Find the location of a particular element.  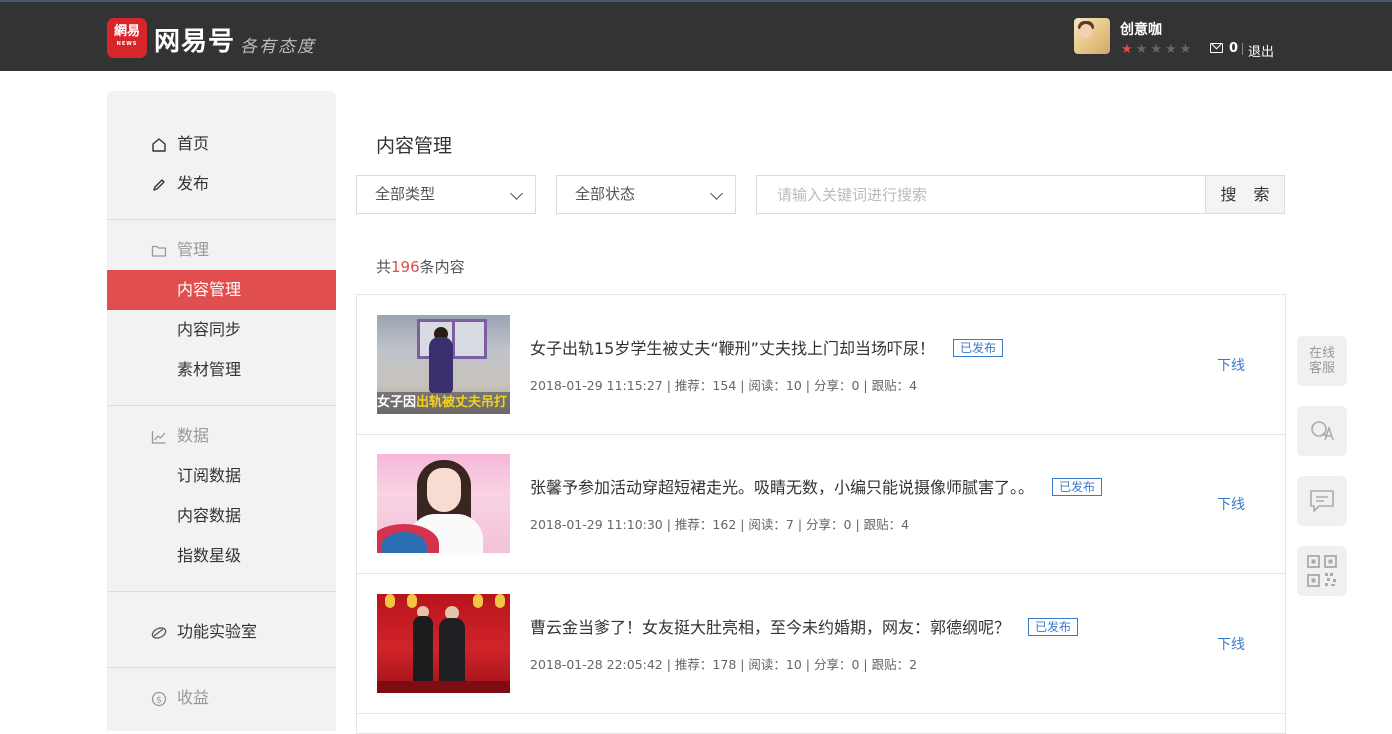

avatar is located at coordinates (1092, 36).